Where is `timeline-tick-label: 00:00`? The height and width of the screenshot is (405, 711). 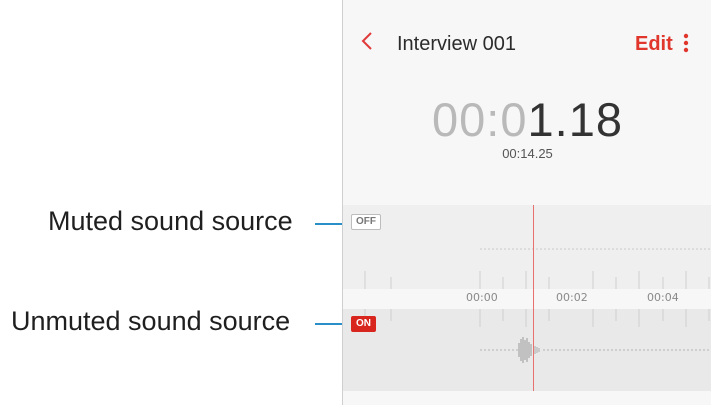
timeline-tick-label: 00:00 is located at coordinates (482, 297).